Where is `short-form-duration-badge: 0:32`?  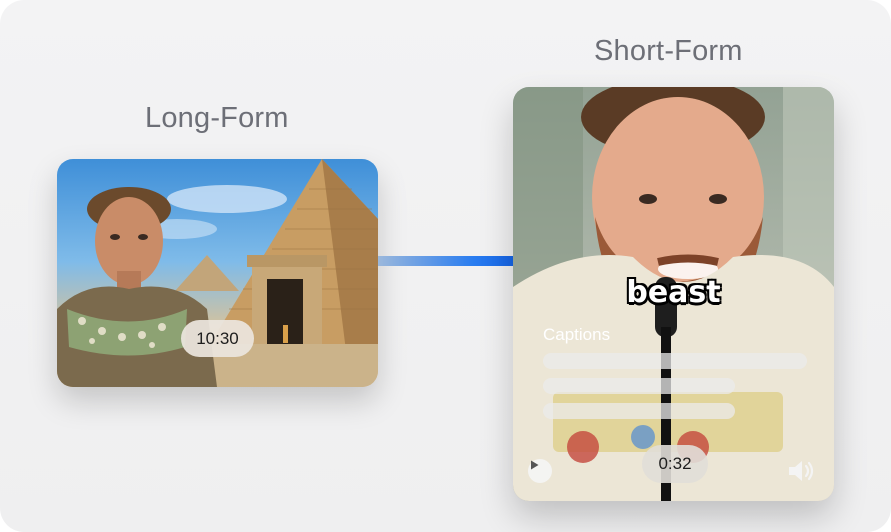 short-form-duration-badge: 0:32 is located at coordinates (675, 464).